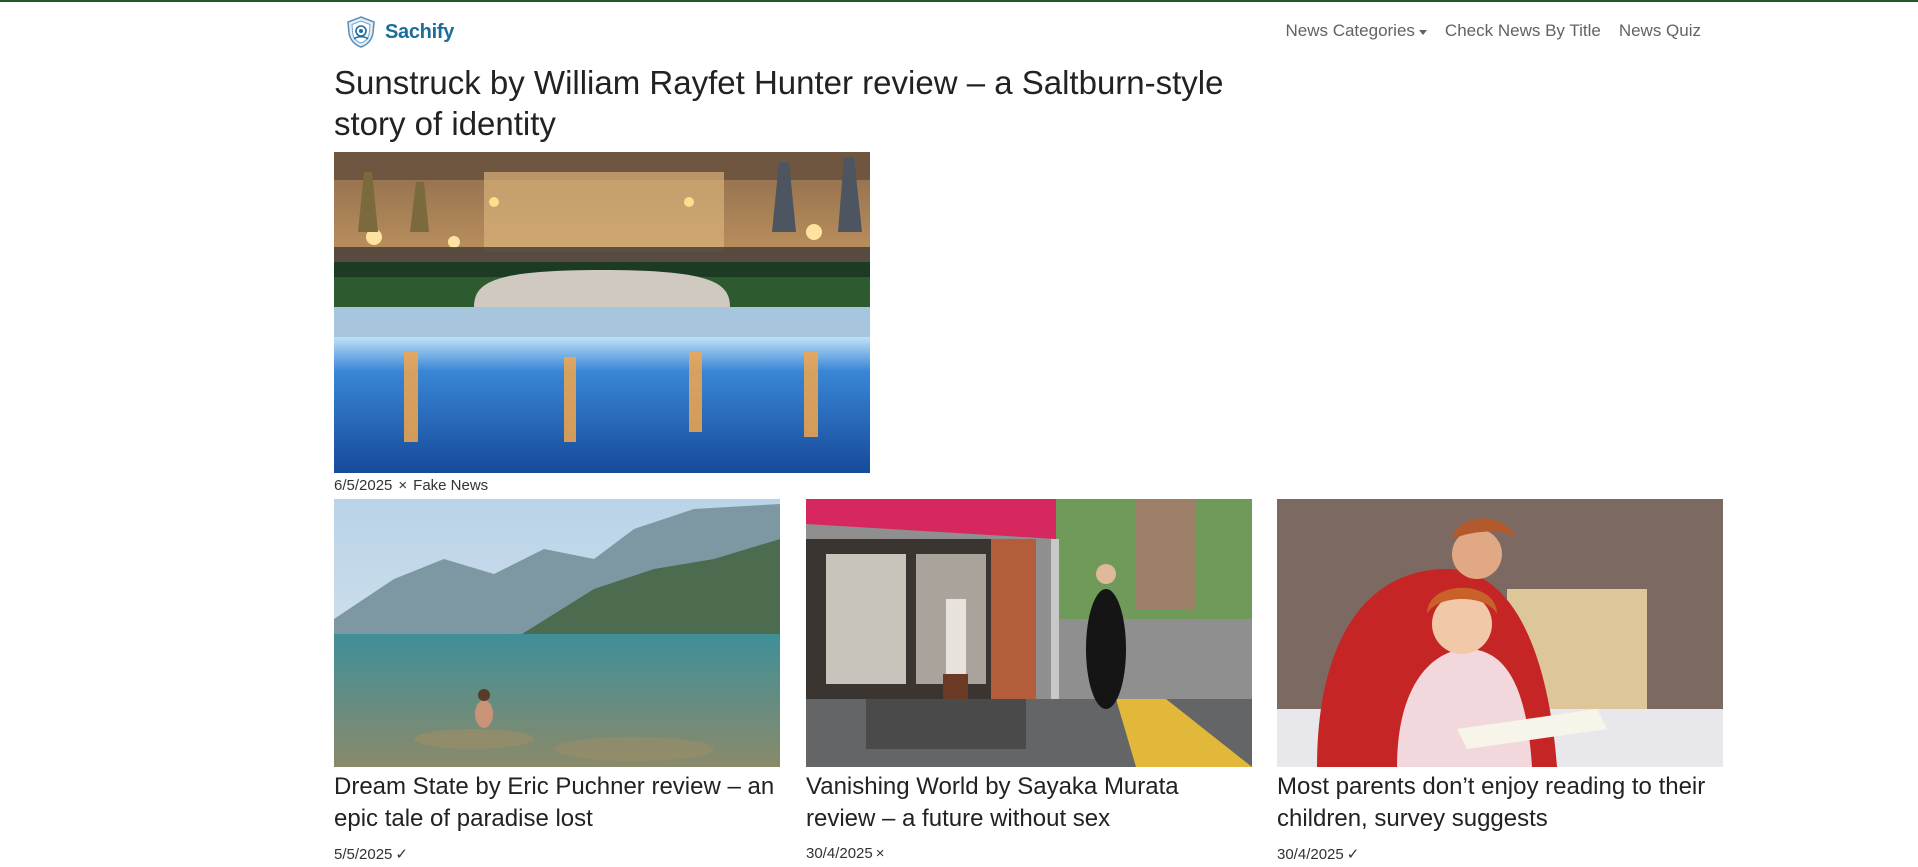  I want to click on hero-article-image, so click(602, 312).